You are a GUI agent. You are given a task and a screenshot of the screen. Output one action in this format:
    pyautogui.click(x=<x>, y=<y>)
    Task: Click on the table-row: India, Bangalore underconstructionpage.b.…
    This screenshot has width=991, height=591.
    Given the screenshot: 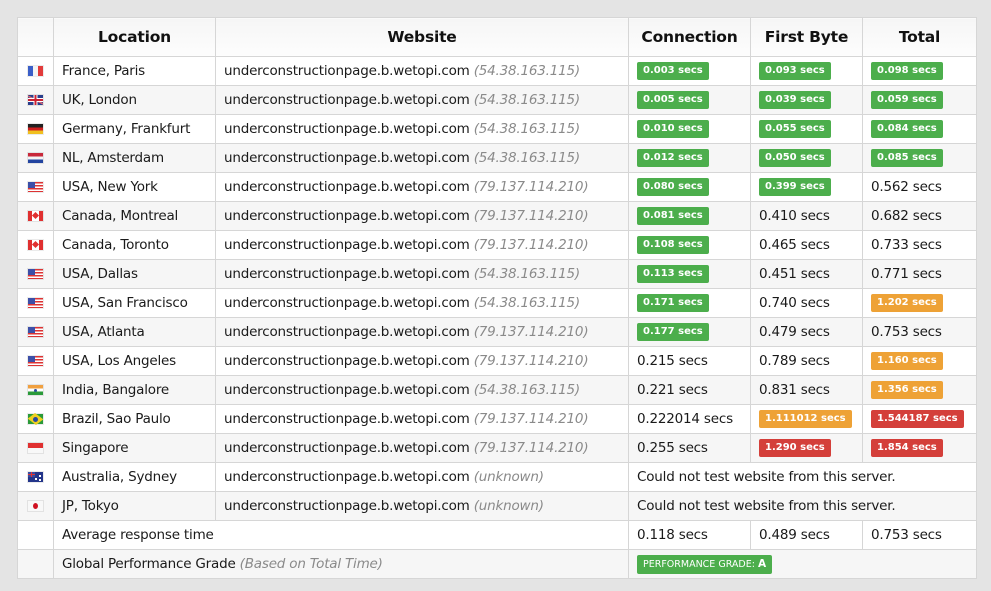 What is the action you would take?
    pyautogui.click(x=497, y=390)
    